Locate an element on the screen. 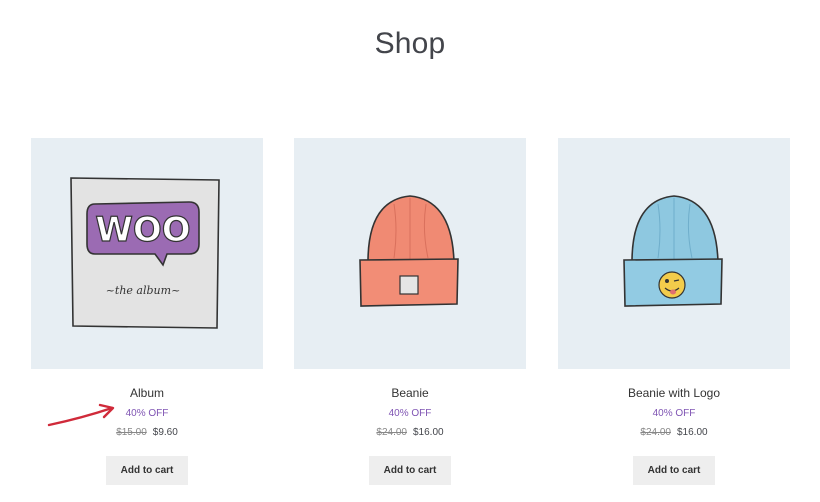 The width and height of the screenshot is (820, 502). product-name: Beanie with Logo is located at coordinates (674, 393).